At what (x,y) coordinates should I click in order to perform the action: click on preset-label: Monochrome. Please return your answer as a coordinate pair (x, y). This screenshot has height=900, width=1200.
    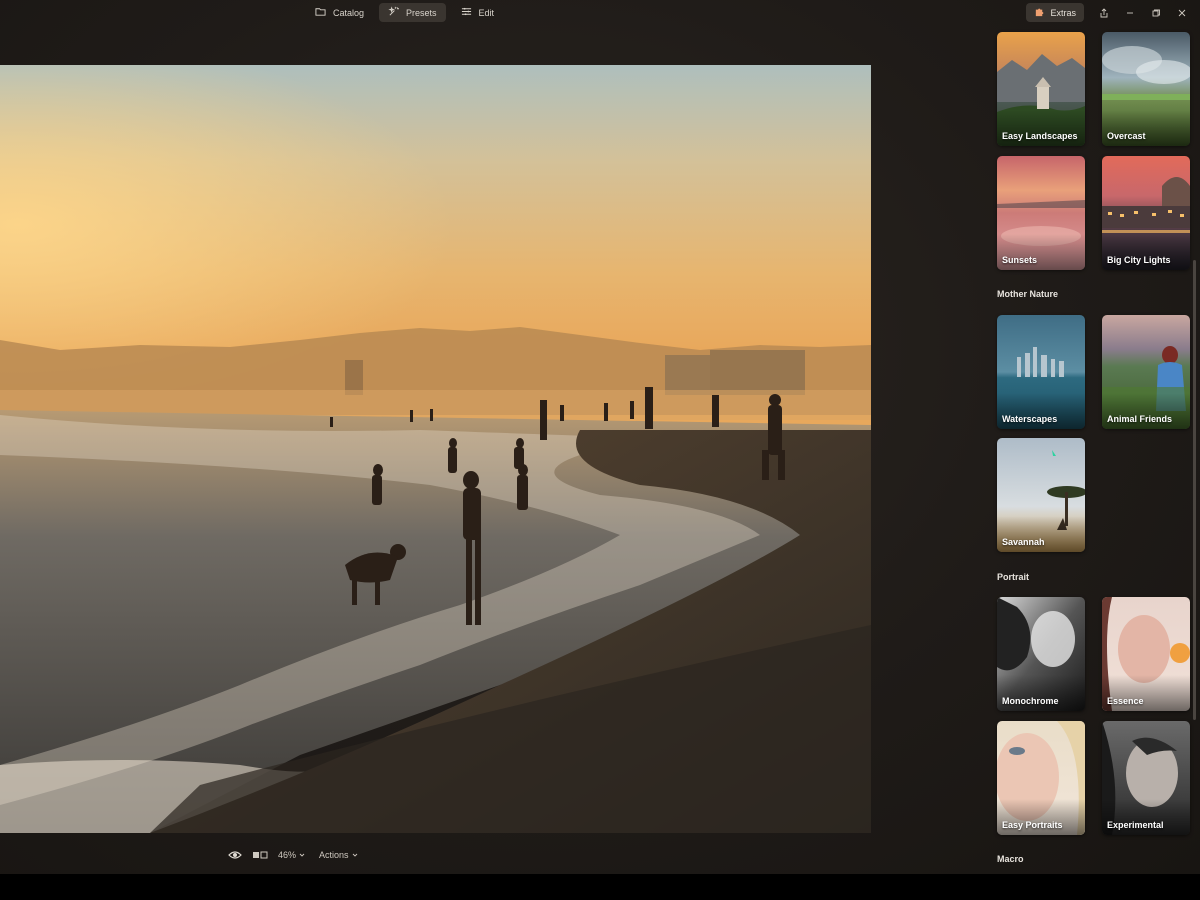
    Looking at the image, I should click on (1030, 701).